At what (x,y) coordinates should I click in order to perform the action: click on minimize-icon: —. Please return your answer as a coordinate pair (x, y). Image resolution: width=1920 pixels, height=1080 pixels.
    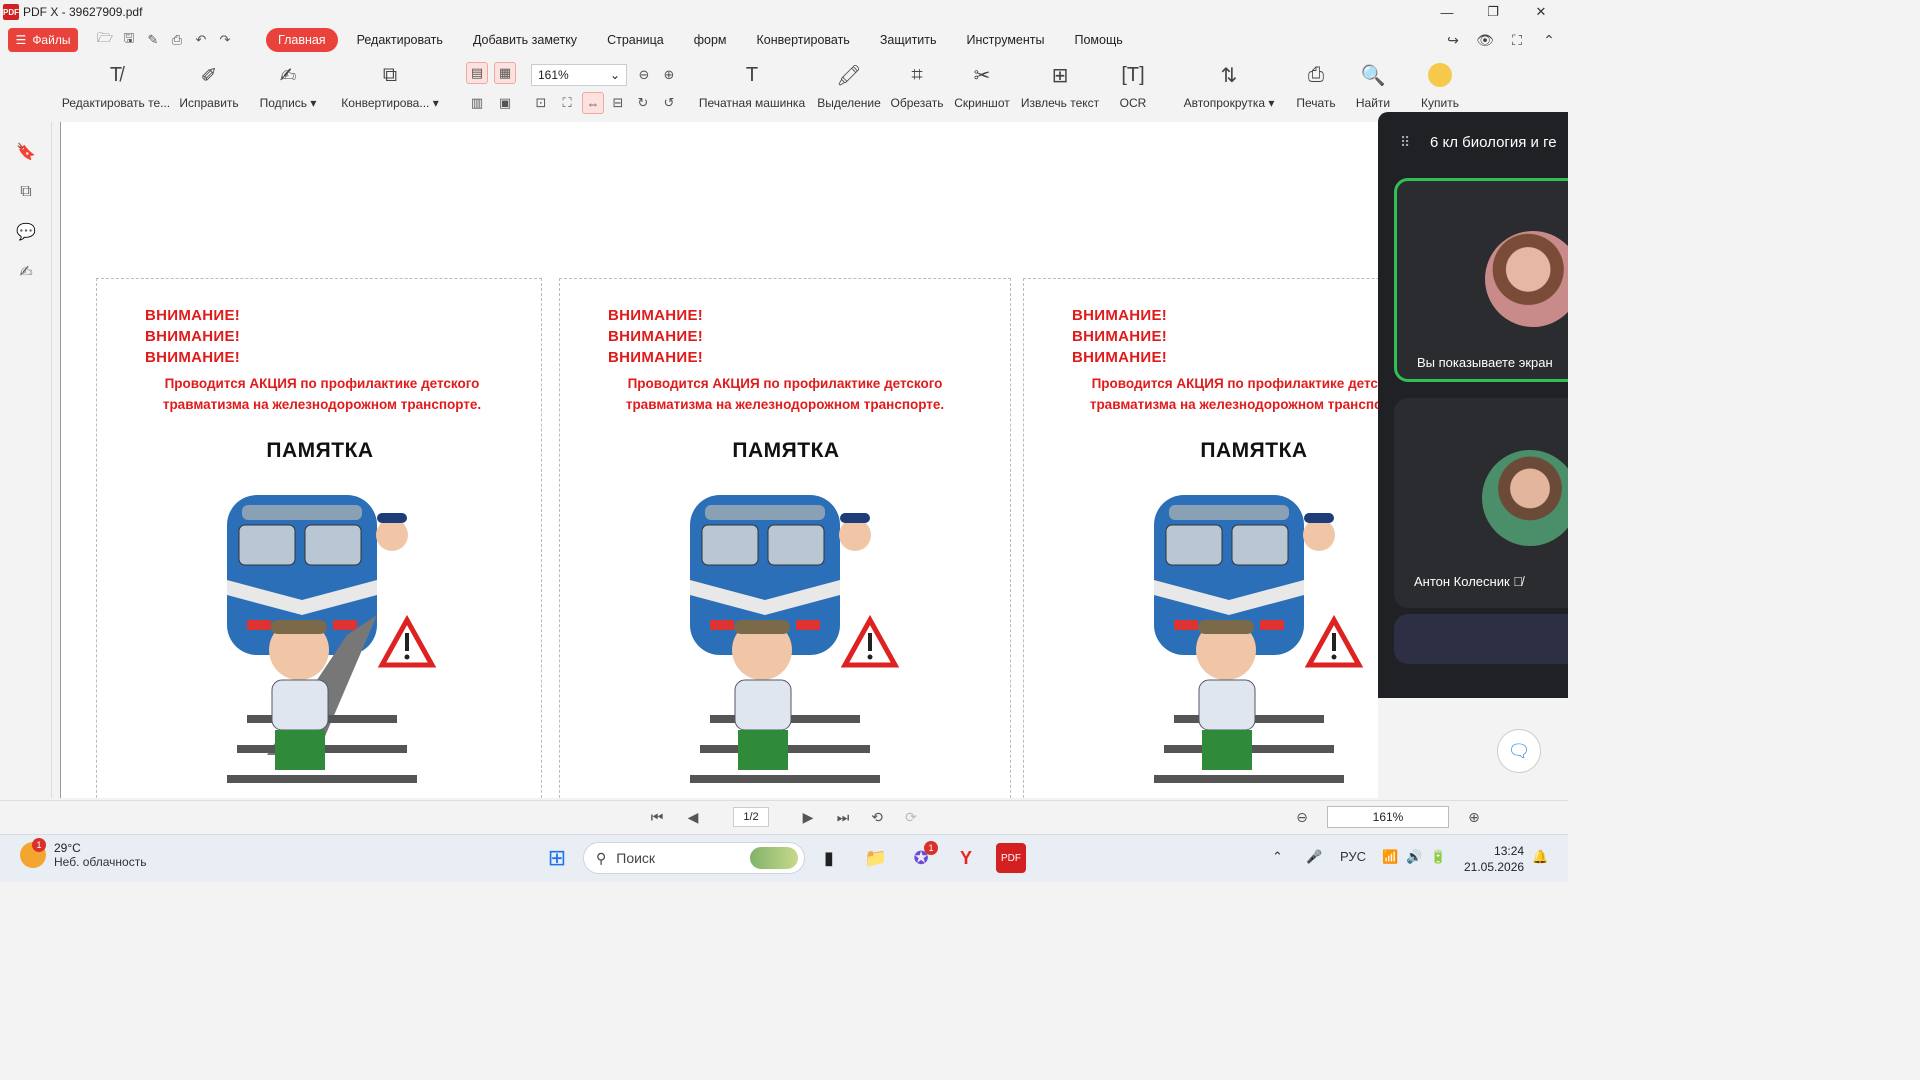
    Looking at the image, I should click on (1447, 12).